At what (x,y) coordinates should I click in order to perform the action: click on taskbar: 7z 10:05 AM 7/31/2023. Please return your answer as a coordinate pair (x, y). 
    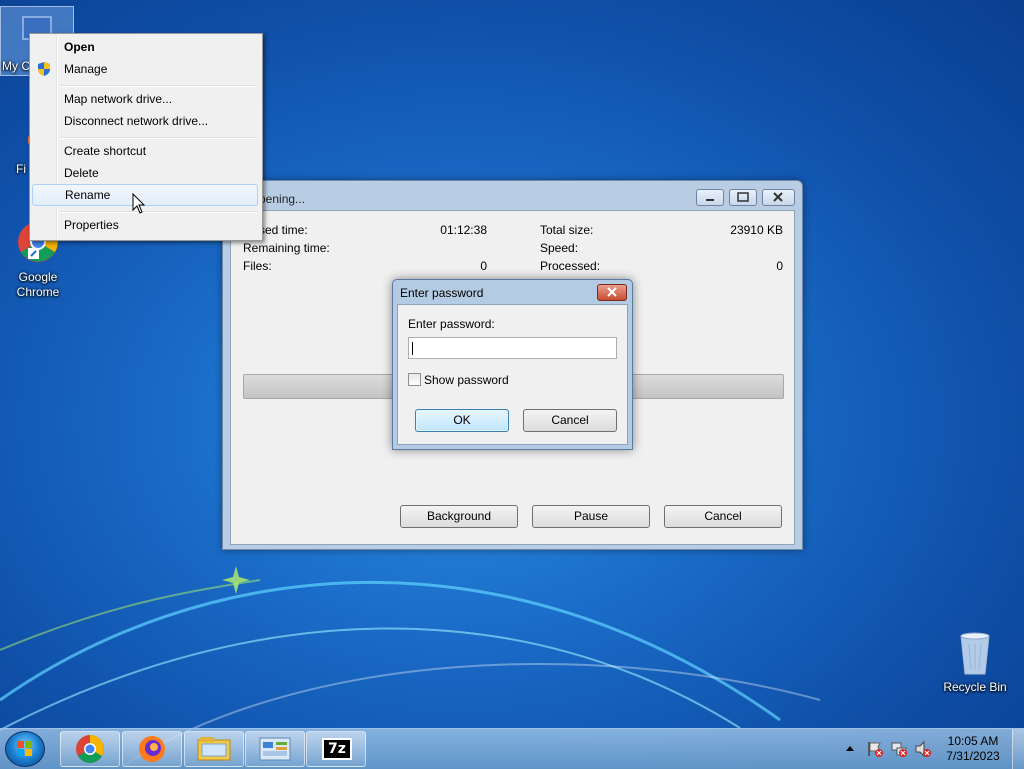
    Looking at the image, I should click on (512, 748).